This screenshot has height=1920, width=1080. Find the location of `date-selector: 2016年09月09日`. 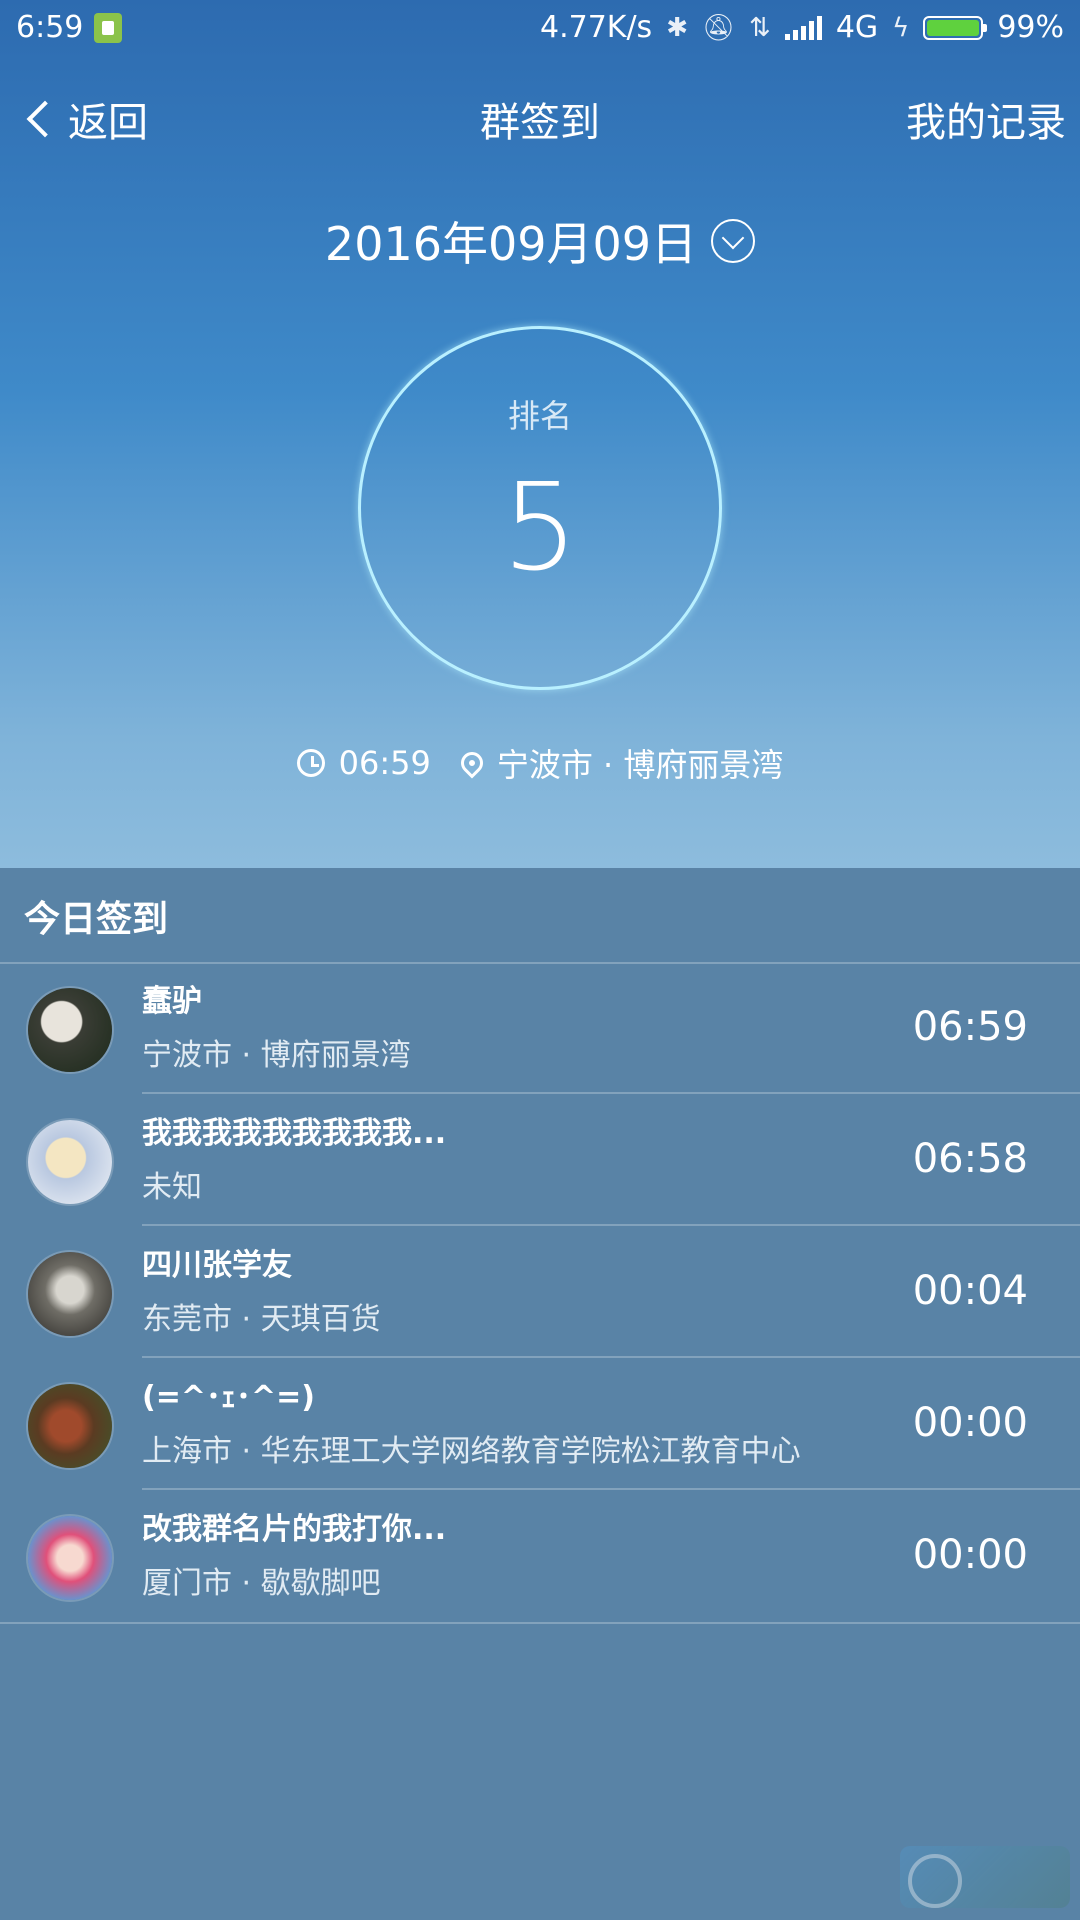

date-selector: 2016年09月09日 is located at coordinates (540, 241).